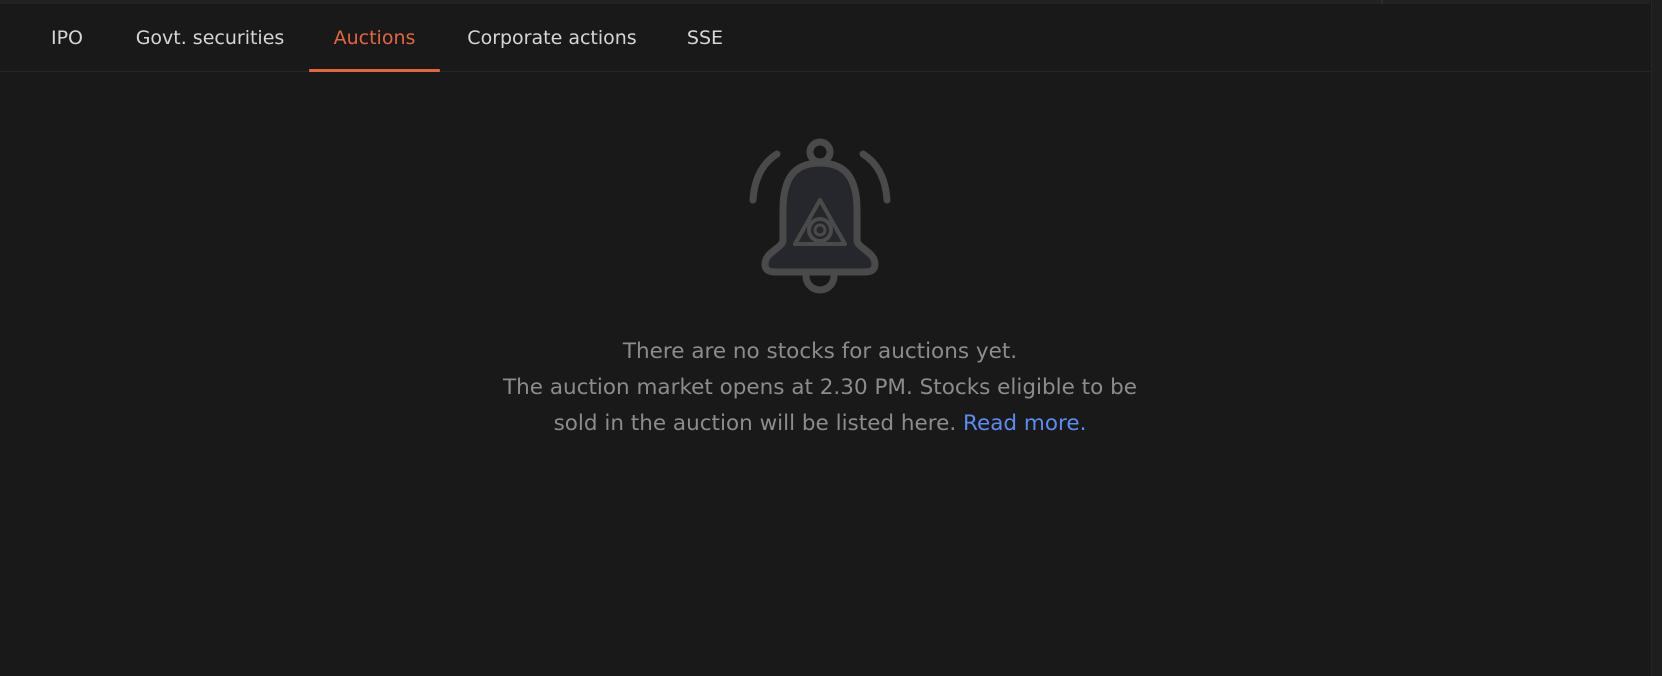 The image size is (1662, 676). Describe the element at coordinates (374, 70) in the screenshot. I see `active-tab-indicator` at that location.